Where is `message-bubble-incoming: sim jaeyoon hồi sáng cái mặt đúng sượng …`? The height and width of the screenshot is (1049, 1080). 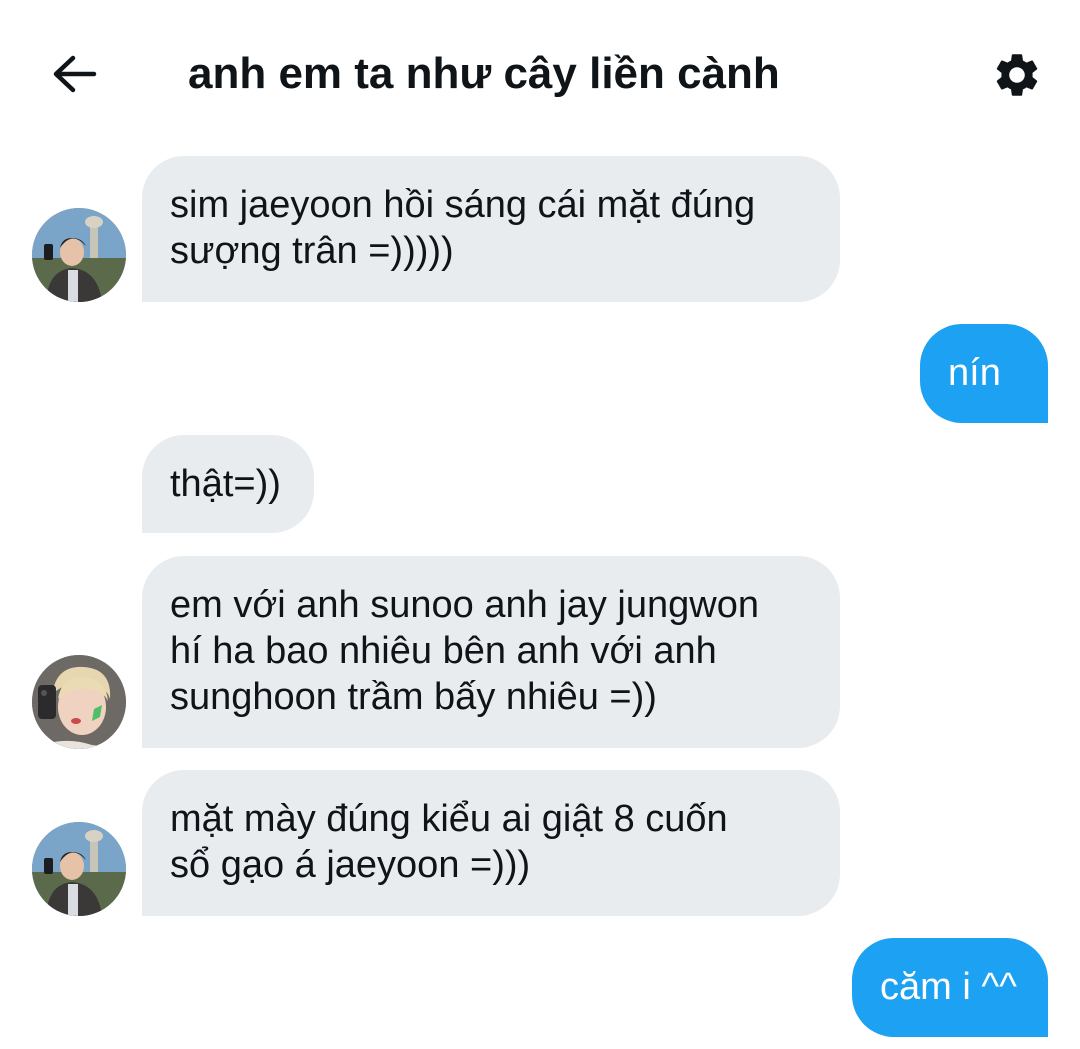 message-bubble-incoming: sim jaeyoon hồi sáng cái mặt đúng sượng … is located at coordinates (491, 229).